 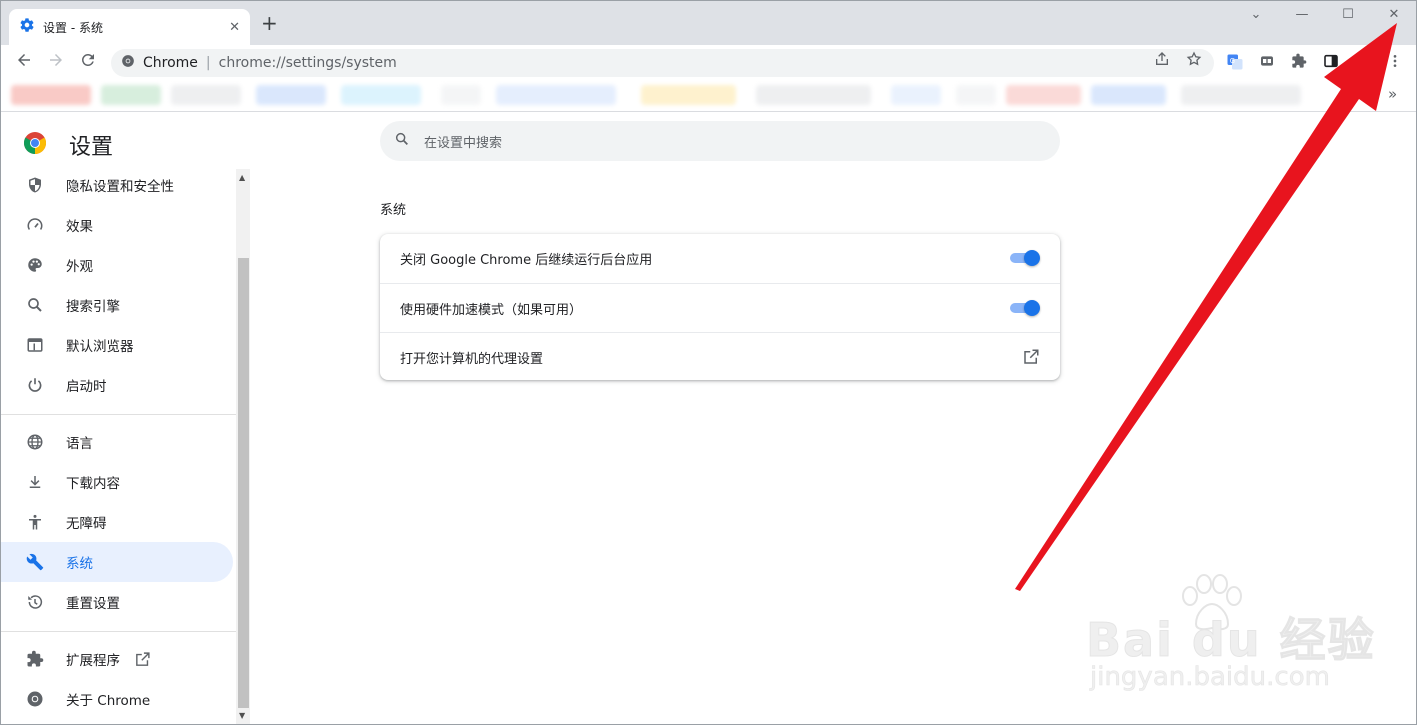 I want to click on back-button, so click(x=24, y=62).